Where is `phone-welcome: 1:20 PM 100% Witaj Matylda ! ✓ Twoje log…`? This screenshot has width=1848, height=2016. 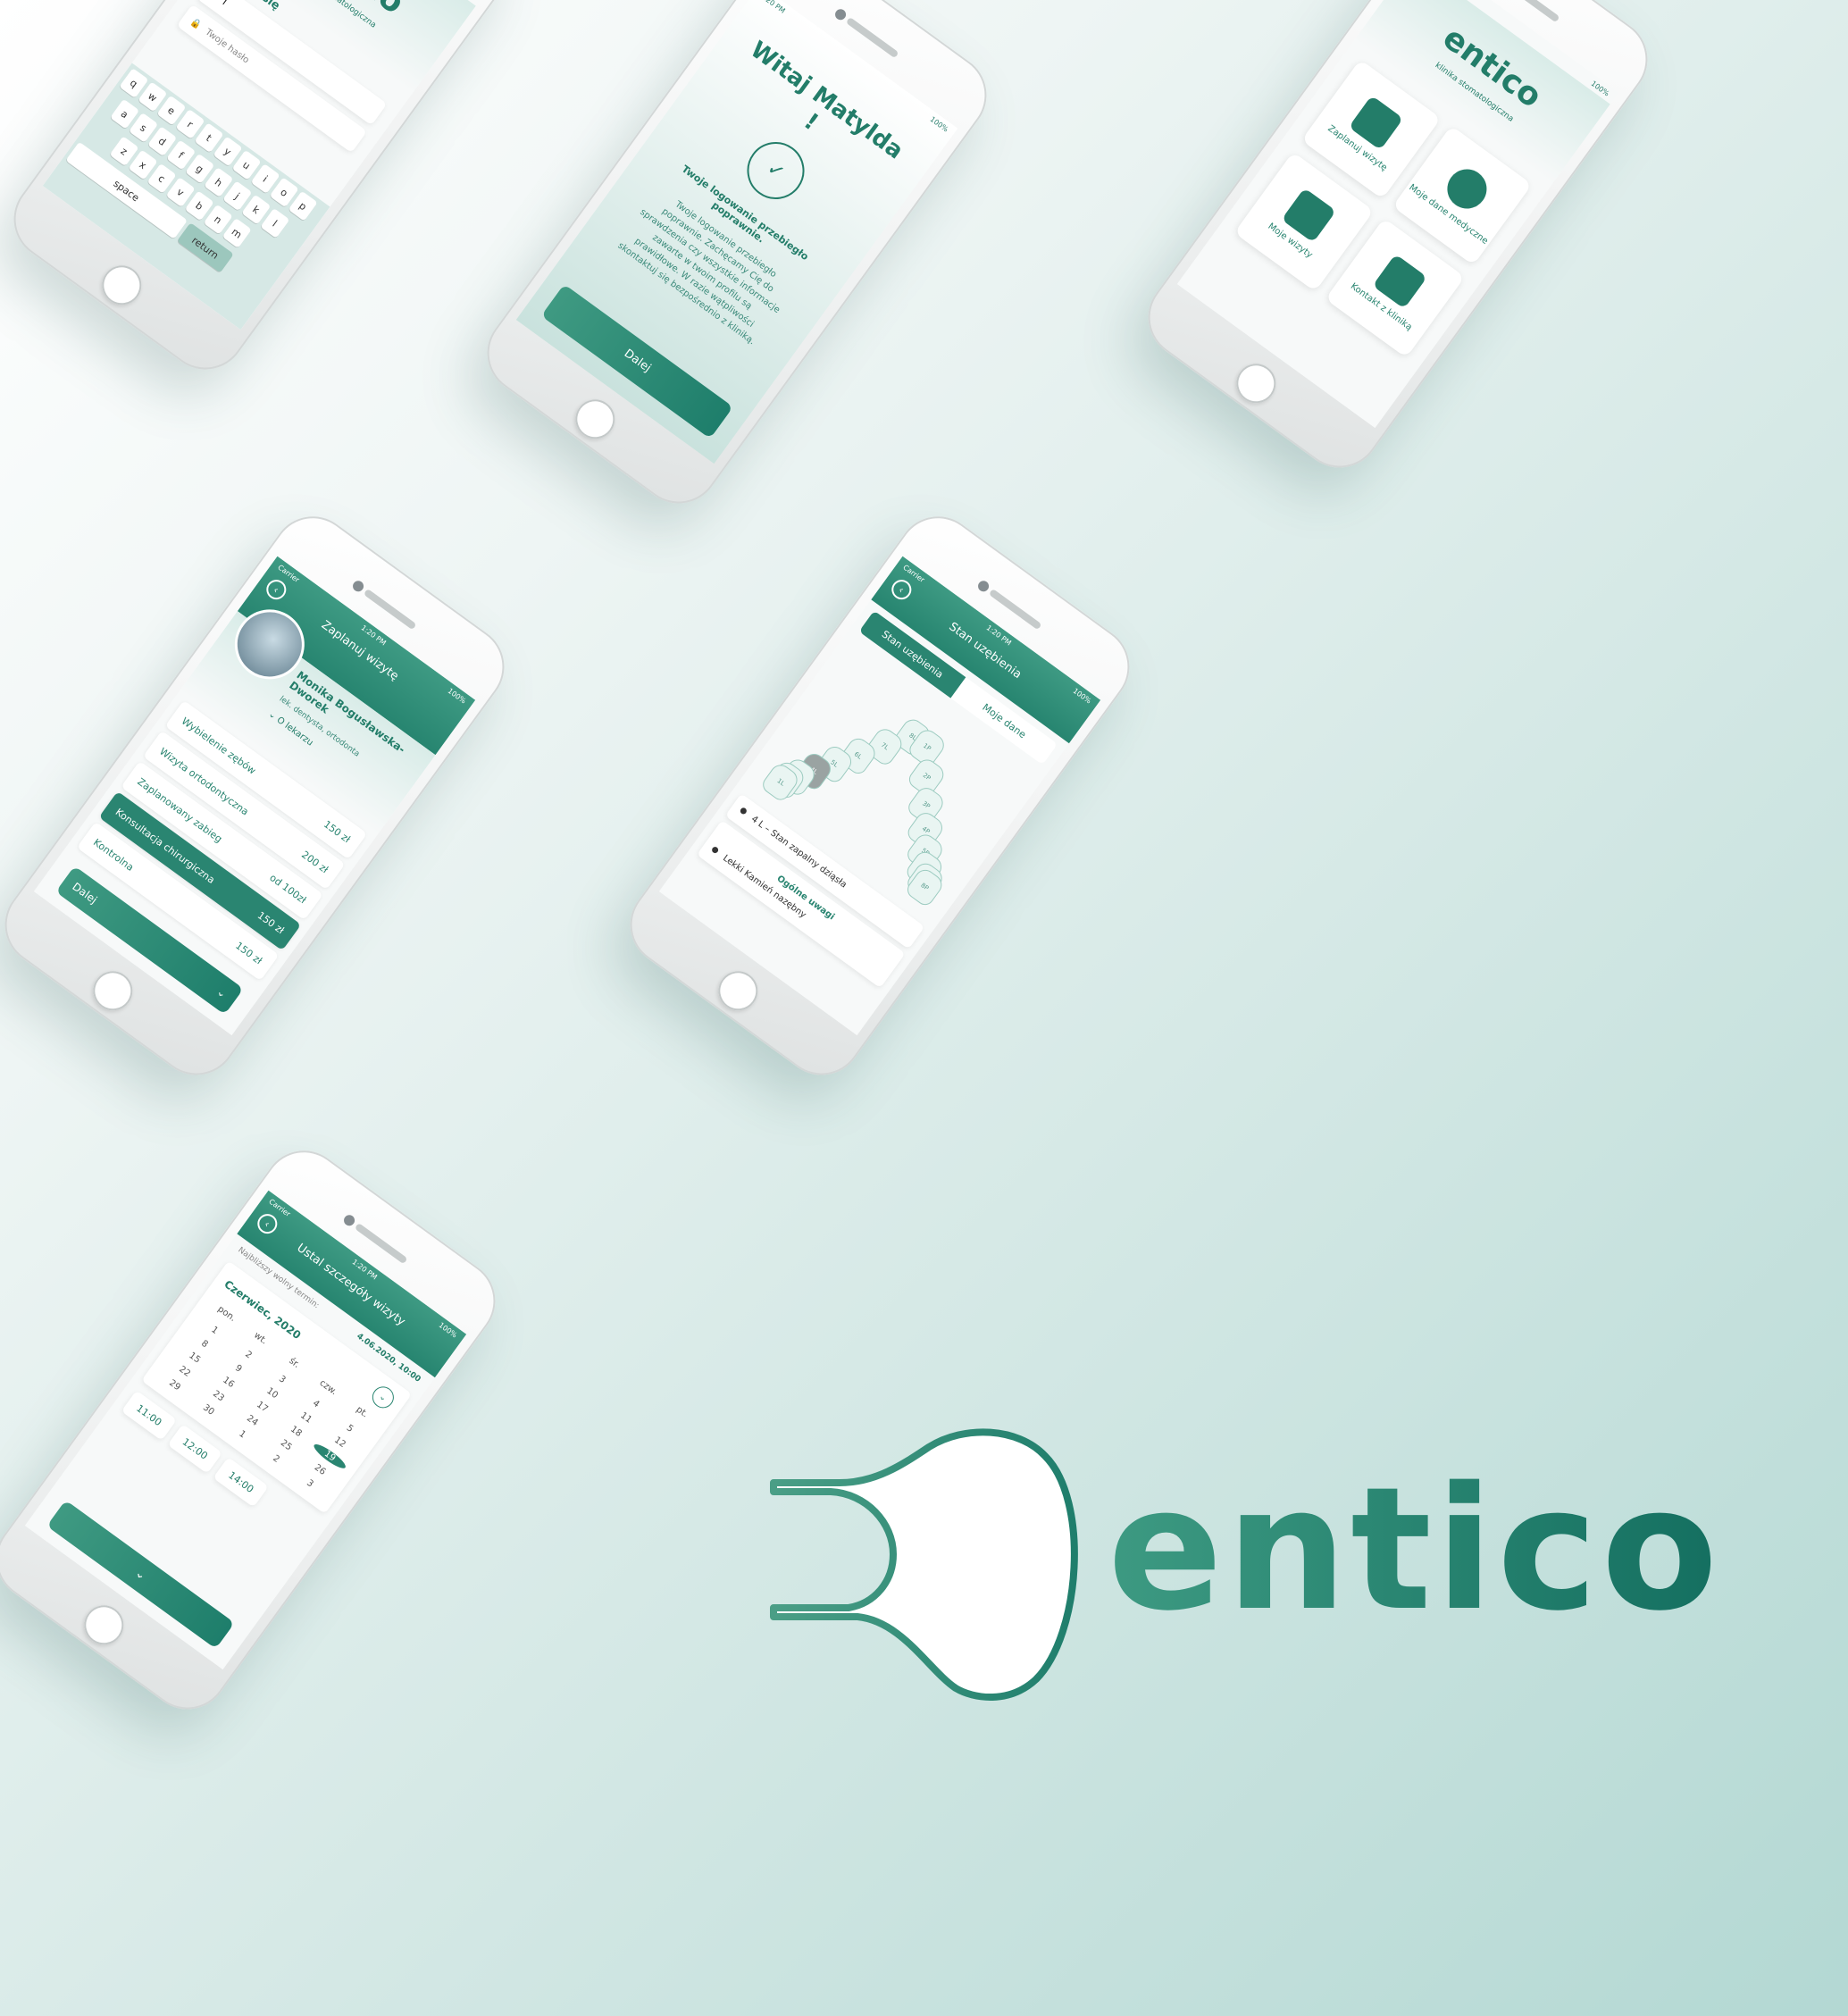
phone-welcome: 1:20 PM 100% Witaj Matylda ! ✓ Twoje log… is located at coordinates (737, 260).